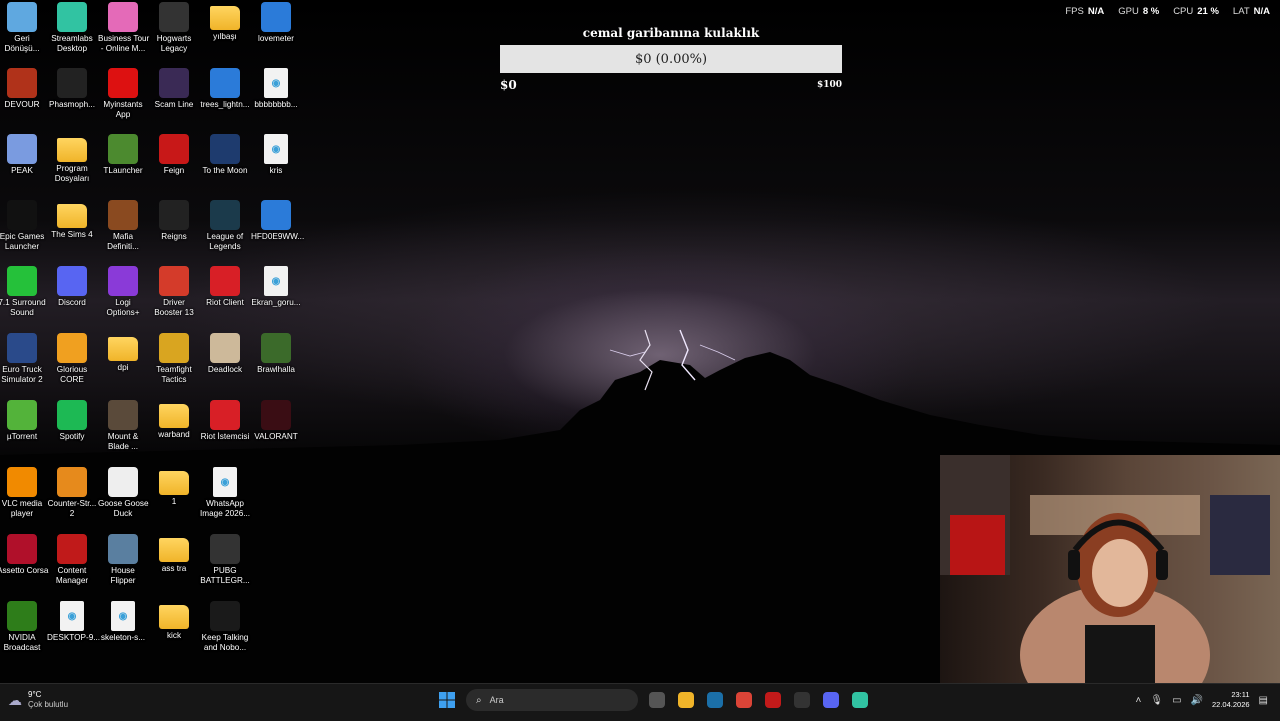  What do you see at coordinates (174, 307) in the screenshot?
I see `desktop-icon-label: Driver Booster 13` at bounding box center [174, 307].